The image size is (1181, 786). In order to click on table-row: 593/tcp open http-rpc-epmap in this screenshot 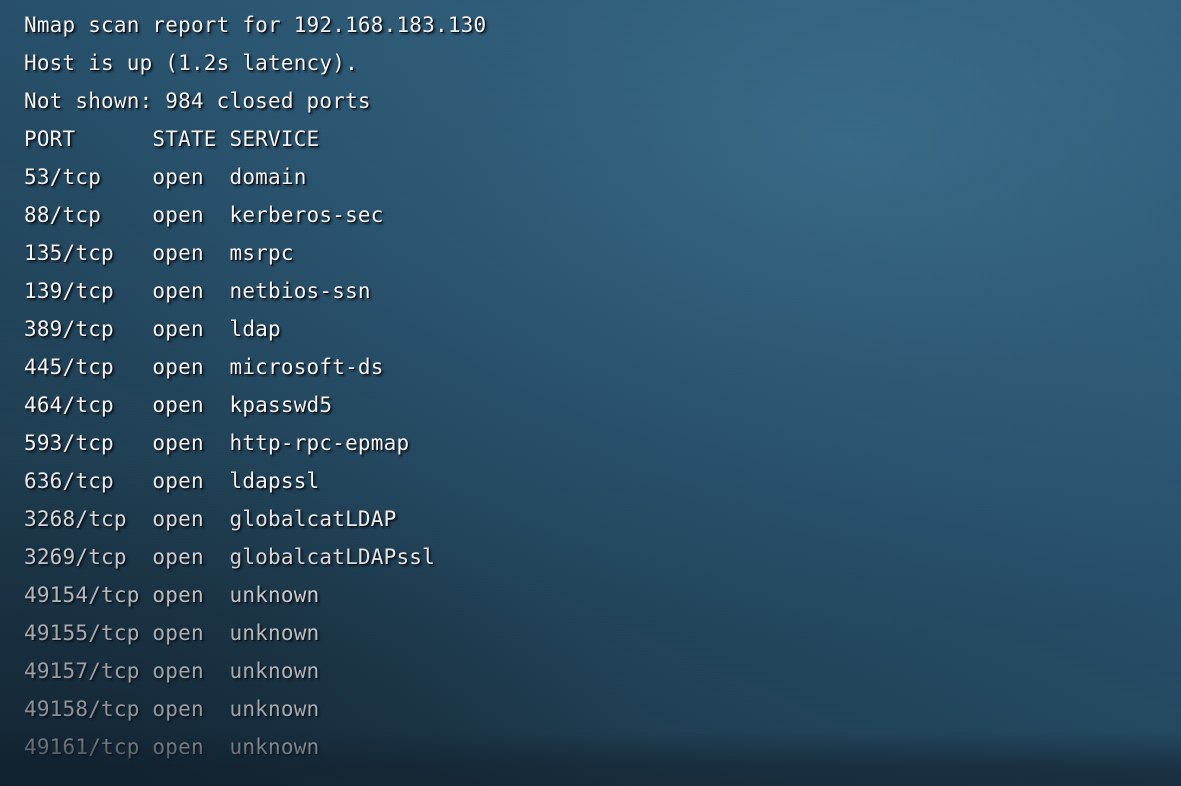, I will do `click(217, 443)`.